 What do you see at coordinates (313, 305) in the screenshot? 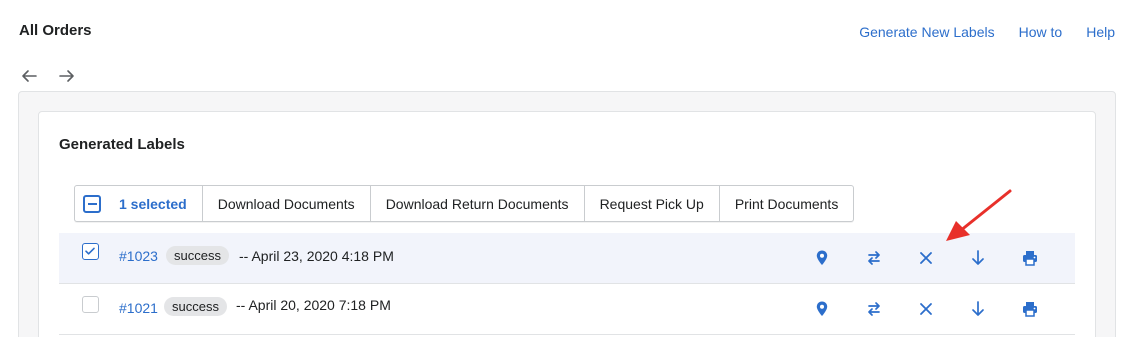
I see `order-date: -- April 20, 2020 7:18 PM` at bounding box center [313, 305].